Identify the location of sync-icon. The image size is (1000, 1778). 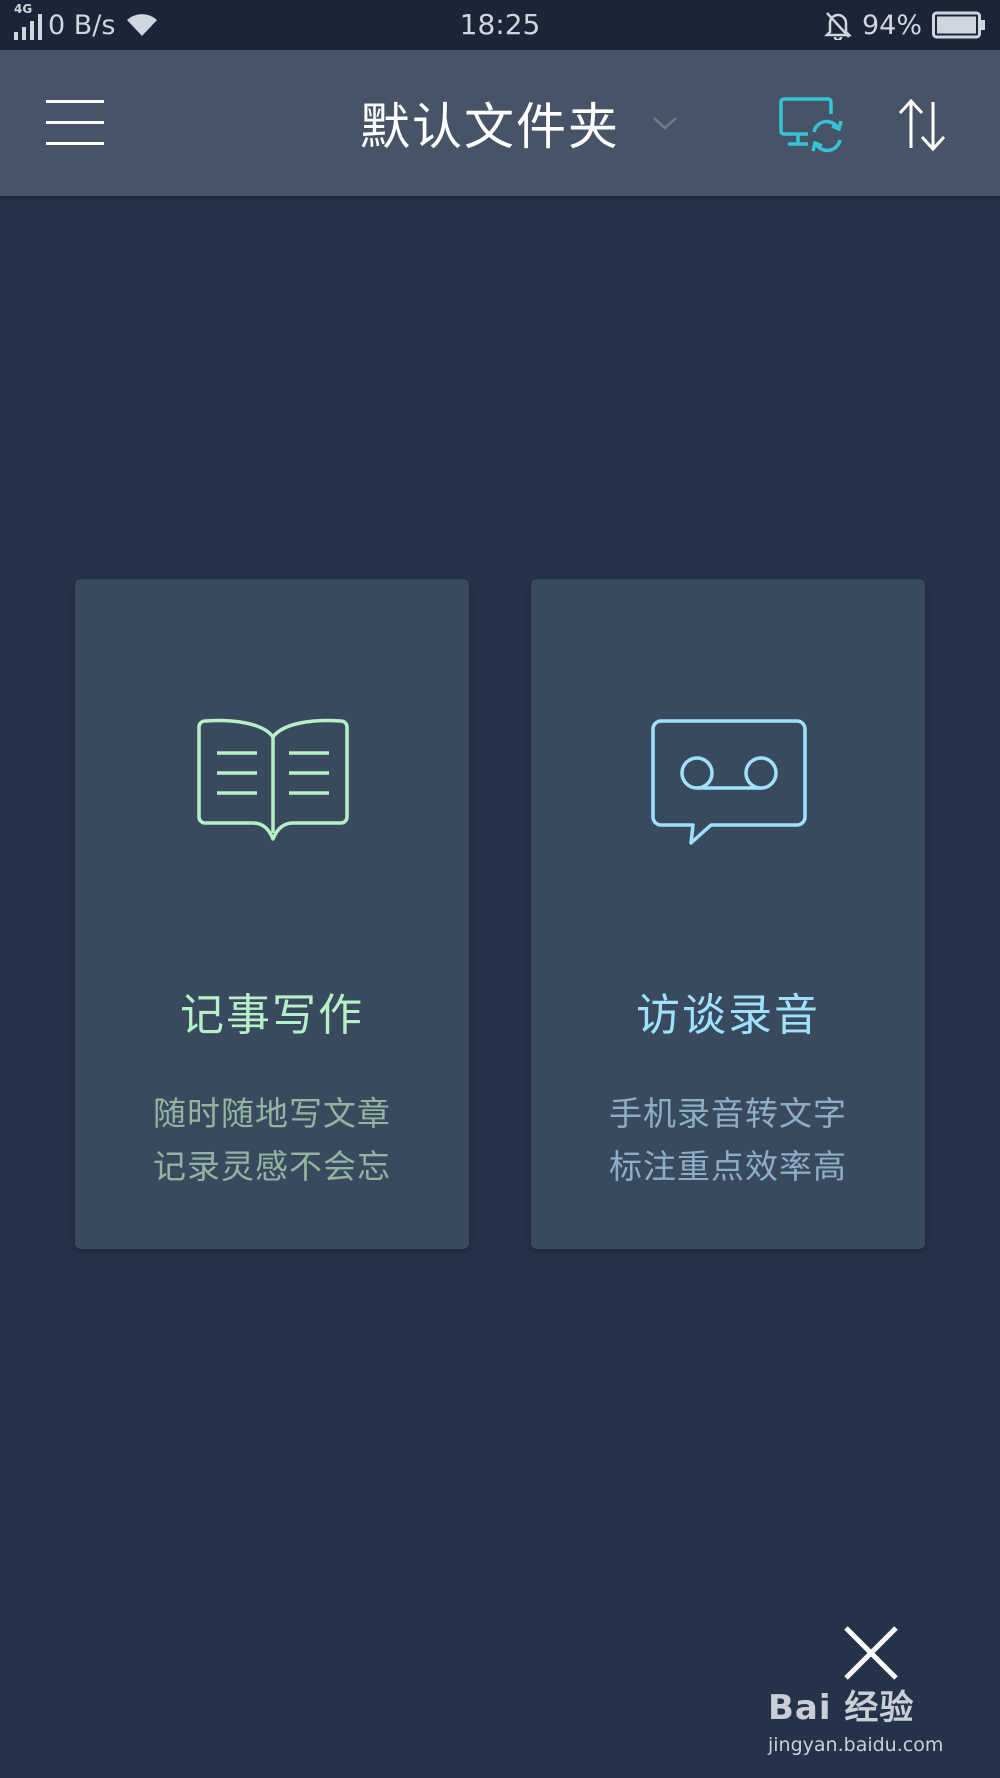
(811, 125).